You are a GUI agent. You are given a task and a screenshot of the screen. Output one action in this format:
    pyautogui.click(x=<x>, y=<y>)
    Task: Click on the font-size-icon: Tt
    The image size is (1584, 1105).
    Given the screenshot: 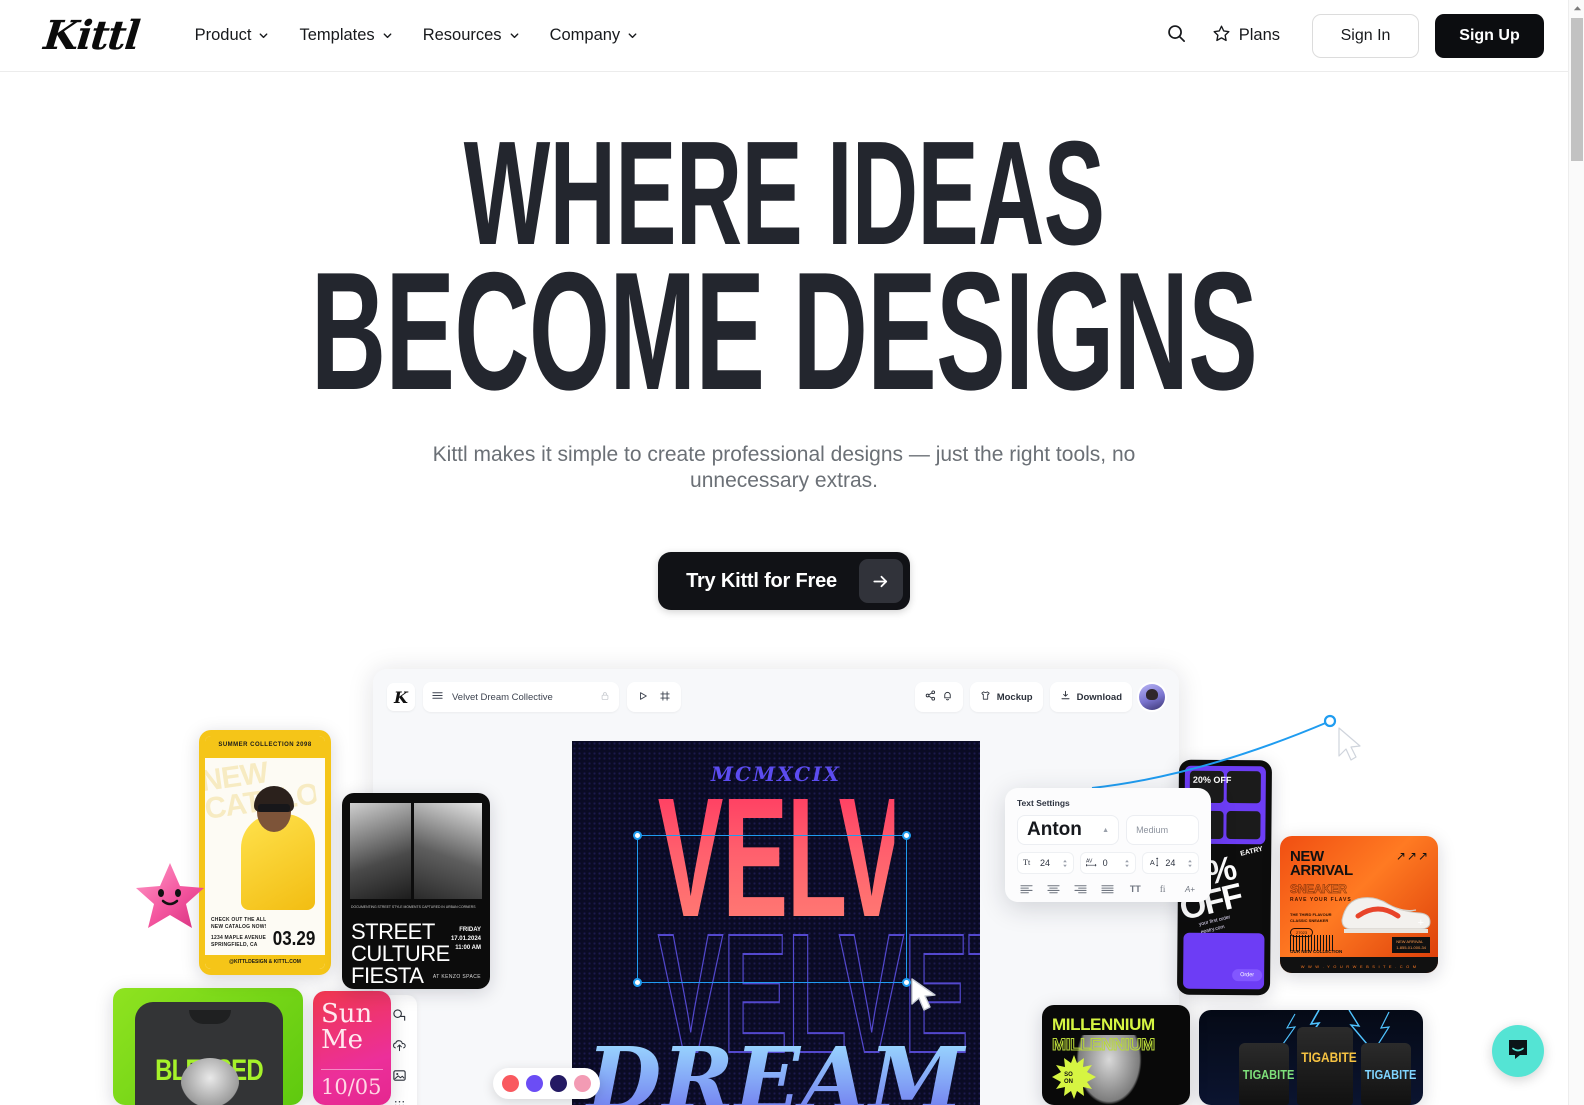 What is the action you would take?
    pyautogui.click(x=1028, y=863)
    